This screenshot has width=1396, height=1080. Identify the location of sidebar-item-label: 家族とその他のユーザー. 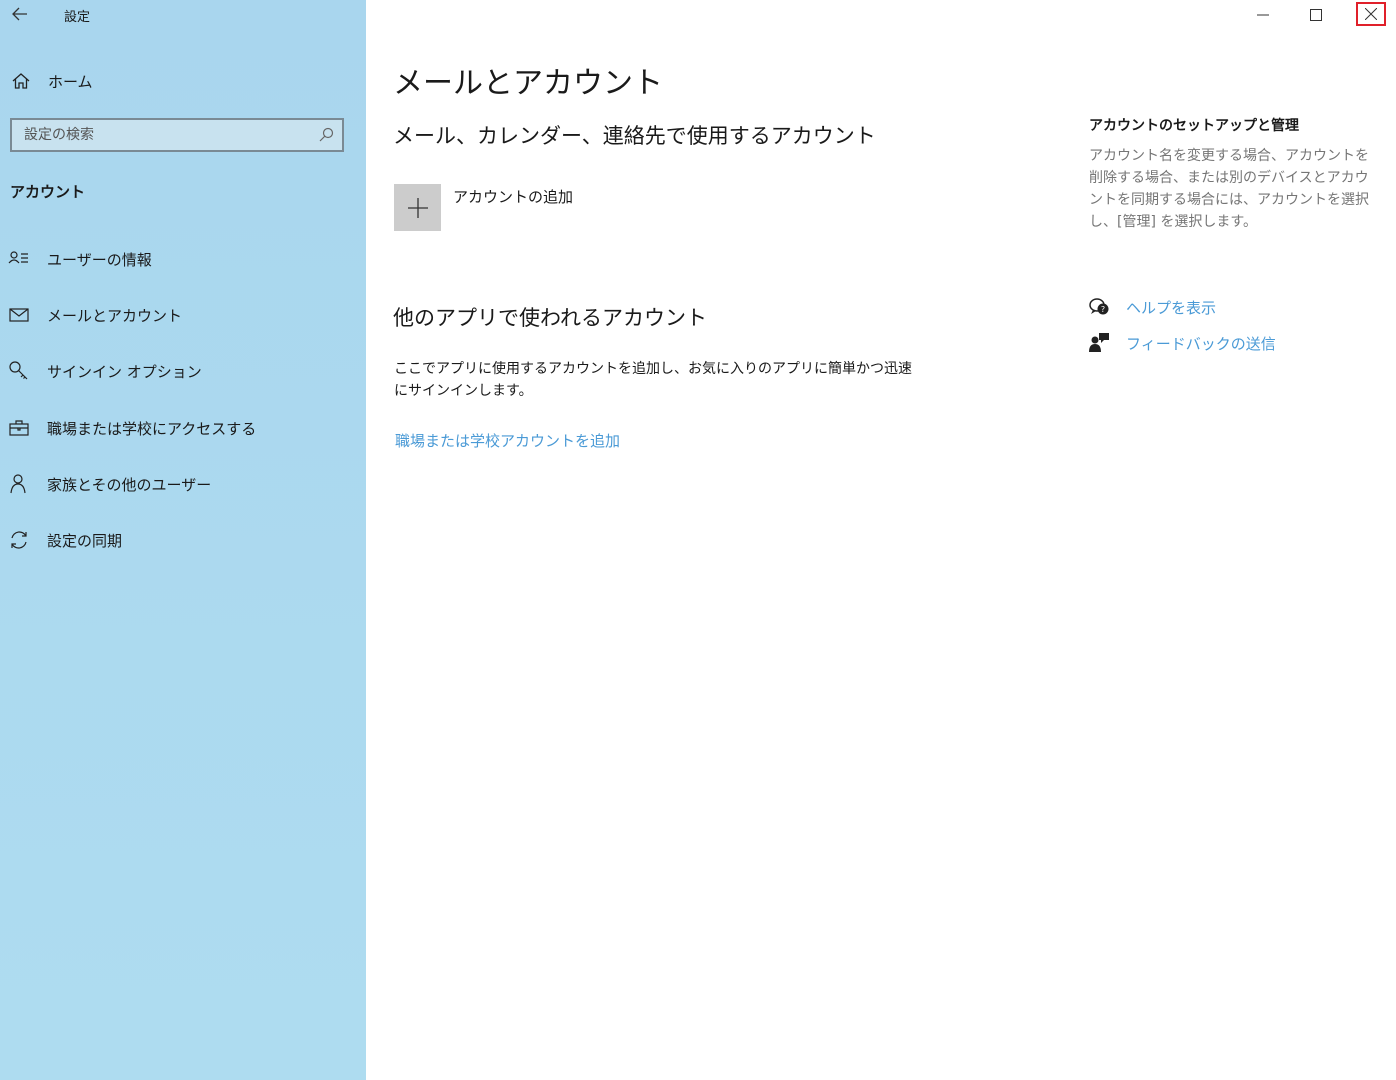
(129, 485).